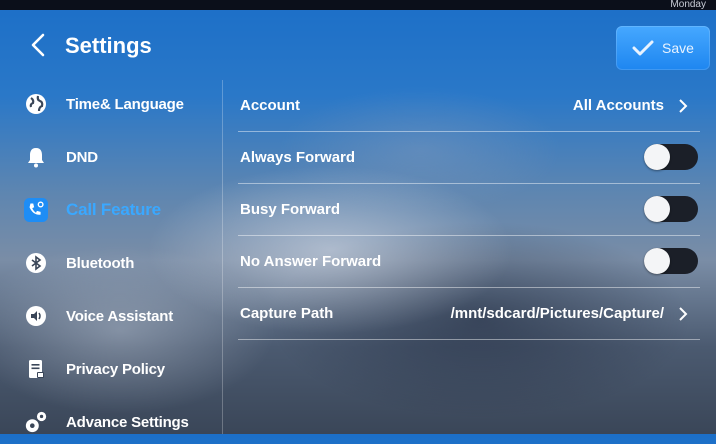 This screenshot has width=716, height=444. I want to click on sidebar-item-advance-settings: Advance Settings, so click(111, 422).